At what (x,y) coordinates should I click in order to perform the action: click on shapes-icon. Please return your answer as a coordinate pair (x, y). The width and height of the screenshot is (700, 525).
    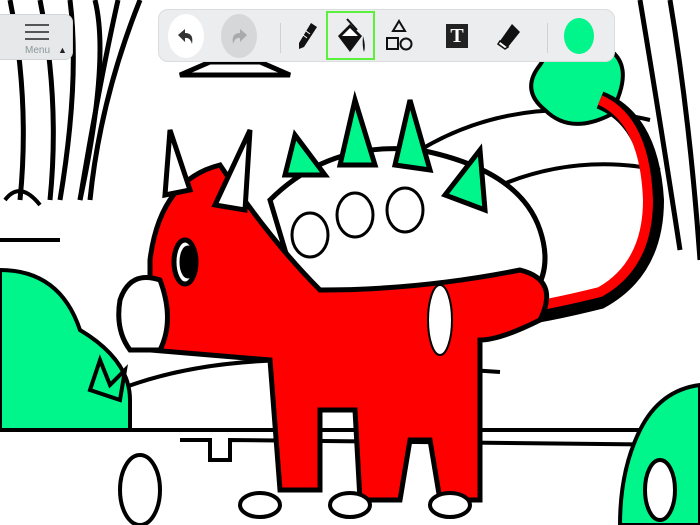
    Looking at the image, I should click on (399, 35).